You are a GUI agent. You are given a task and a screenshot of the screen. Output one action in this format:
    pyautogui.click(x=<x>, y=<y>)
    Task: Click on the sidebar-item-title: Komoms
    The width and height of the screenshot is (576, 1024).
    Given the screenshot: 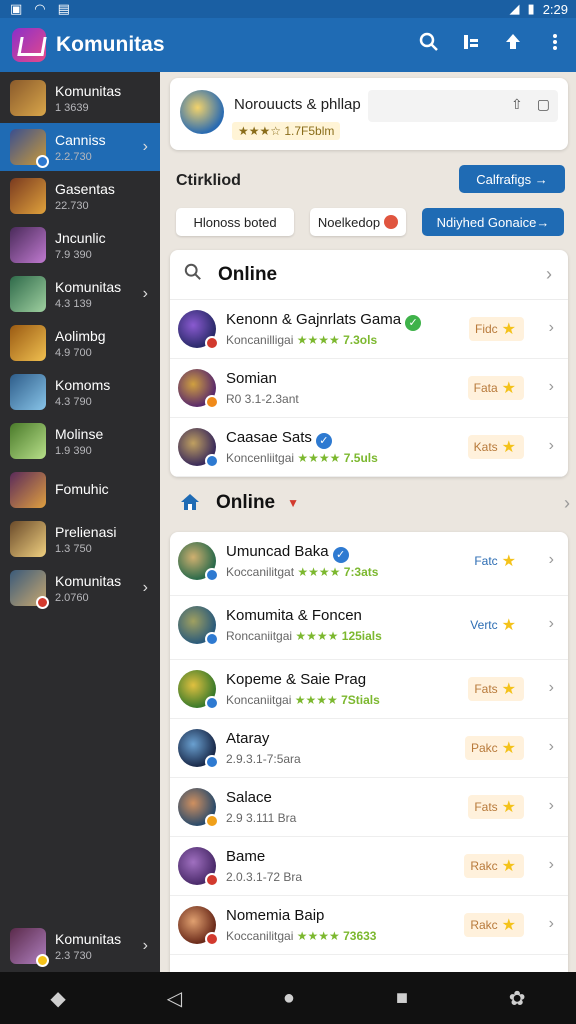 What is the action you would take?
    pyautogui.click(x=83, y=384)
    